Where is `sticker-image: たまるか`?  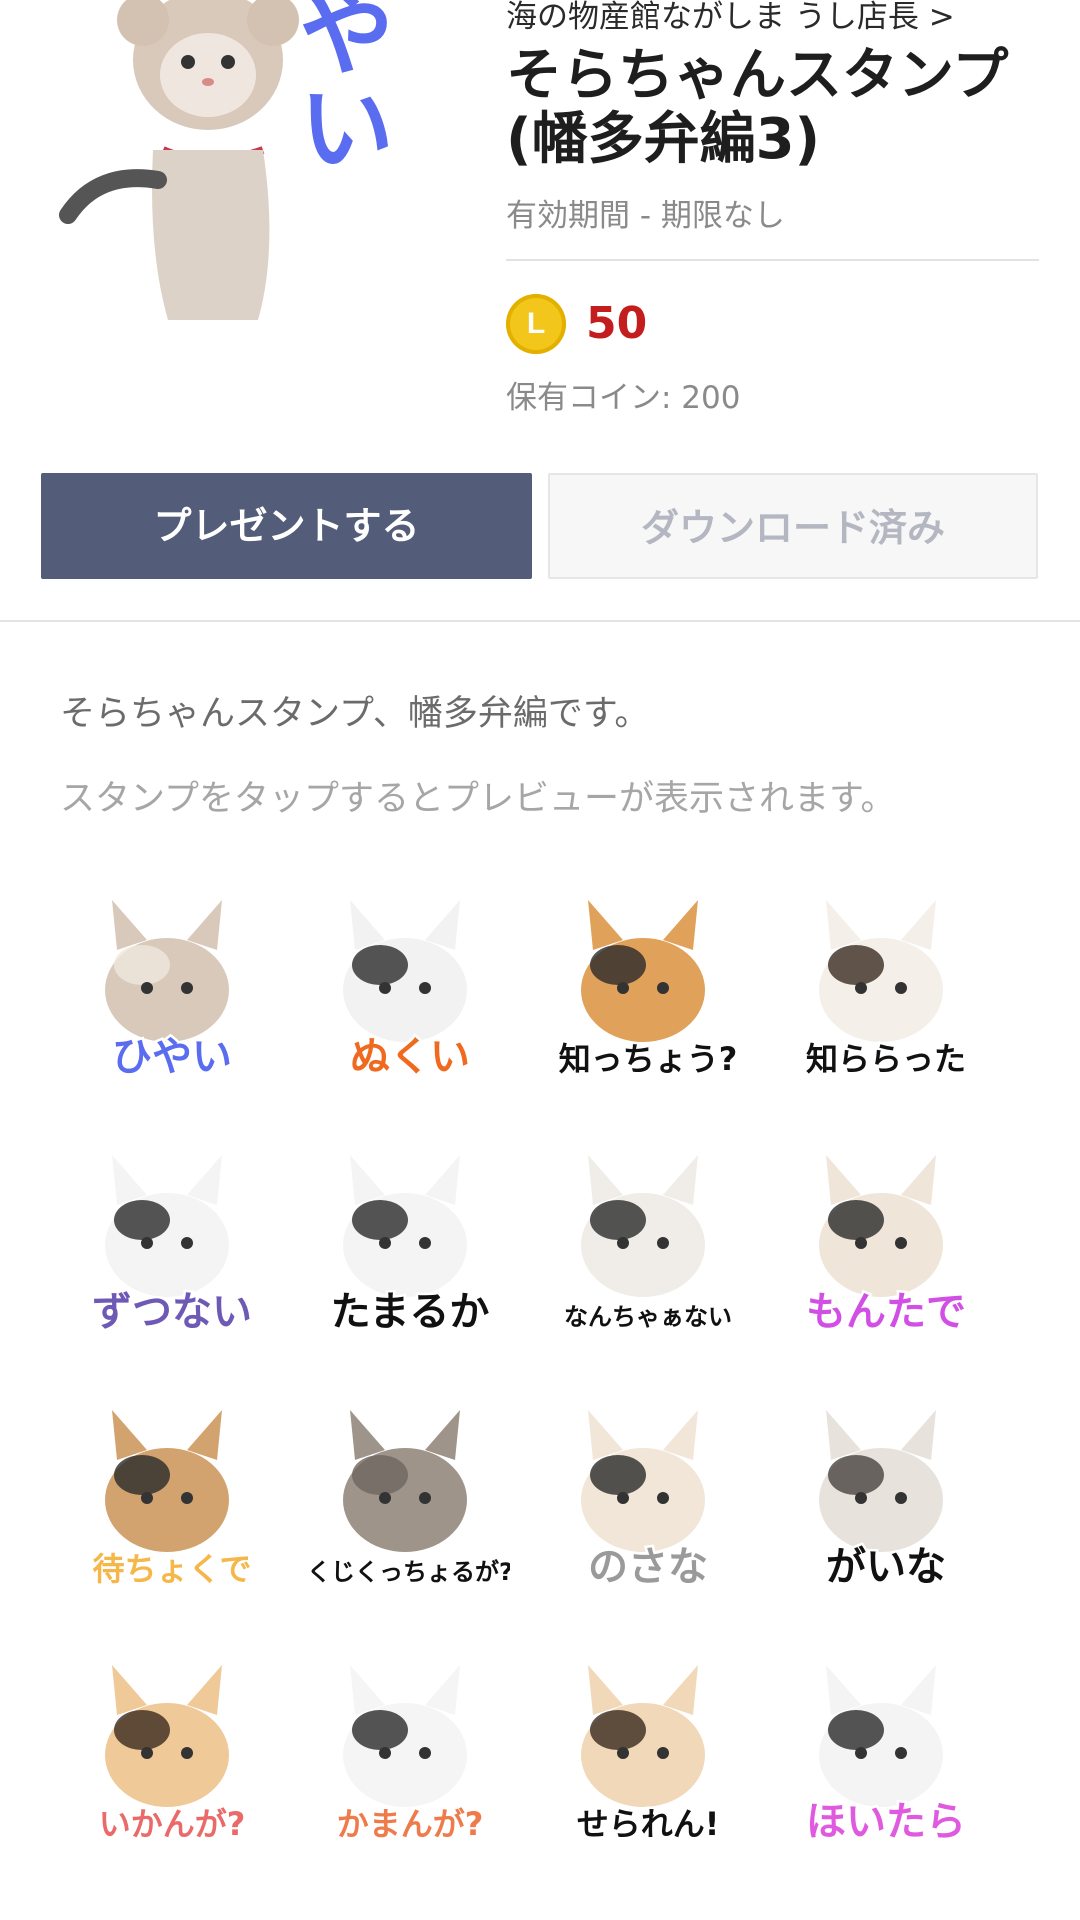
sticker-image: たまるか is located at coordinates (410, 1245).